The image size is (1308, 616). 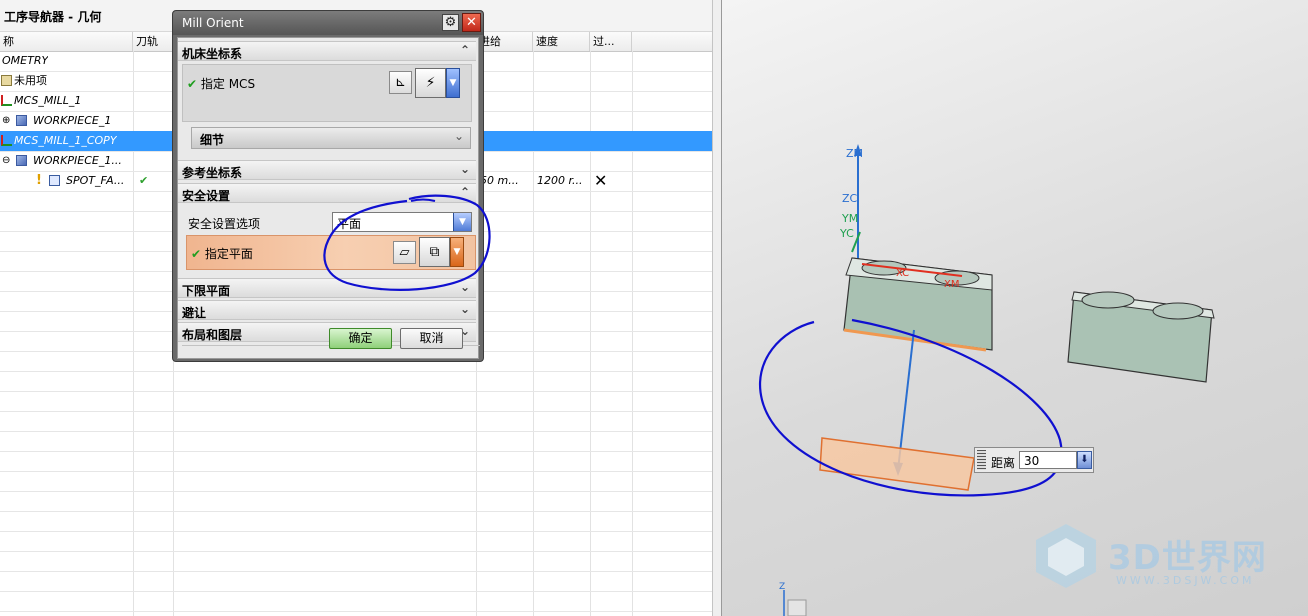 I want to click on csys-inferred-icon: ⚡, so click(x=430, y=83).